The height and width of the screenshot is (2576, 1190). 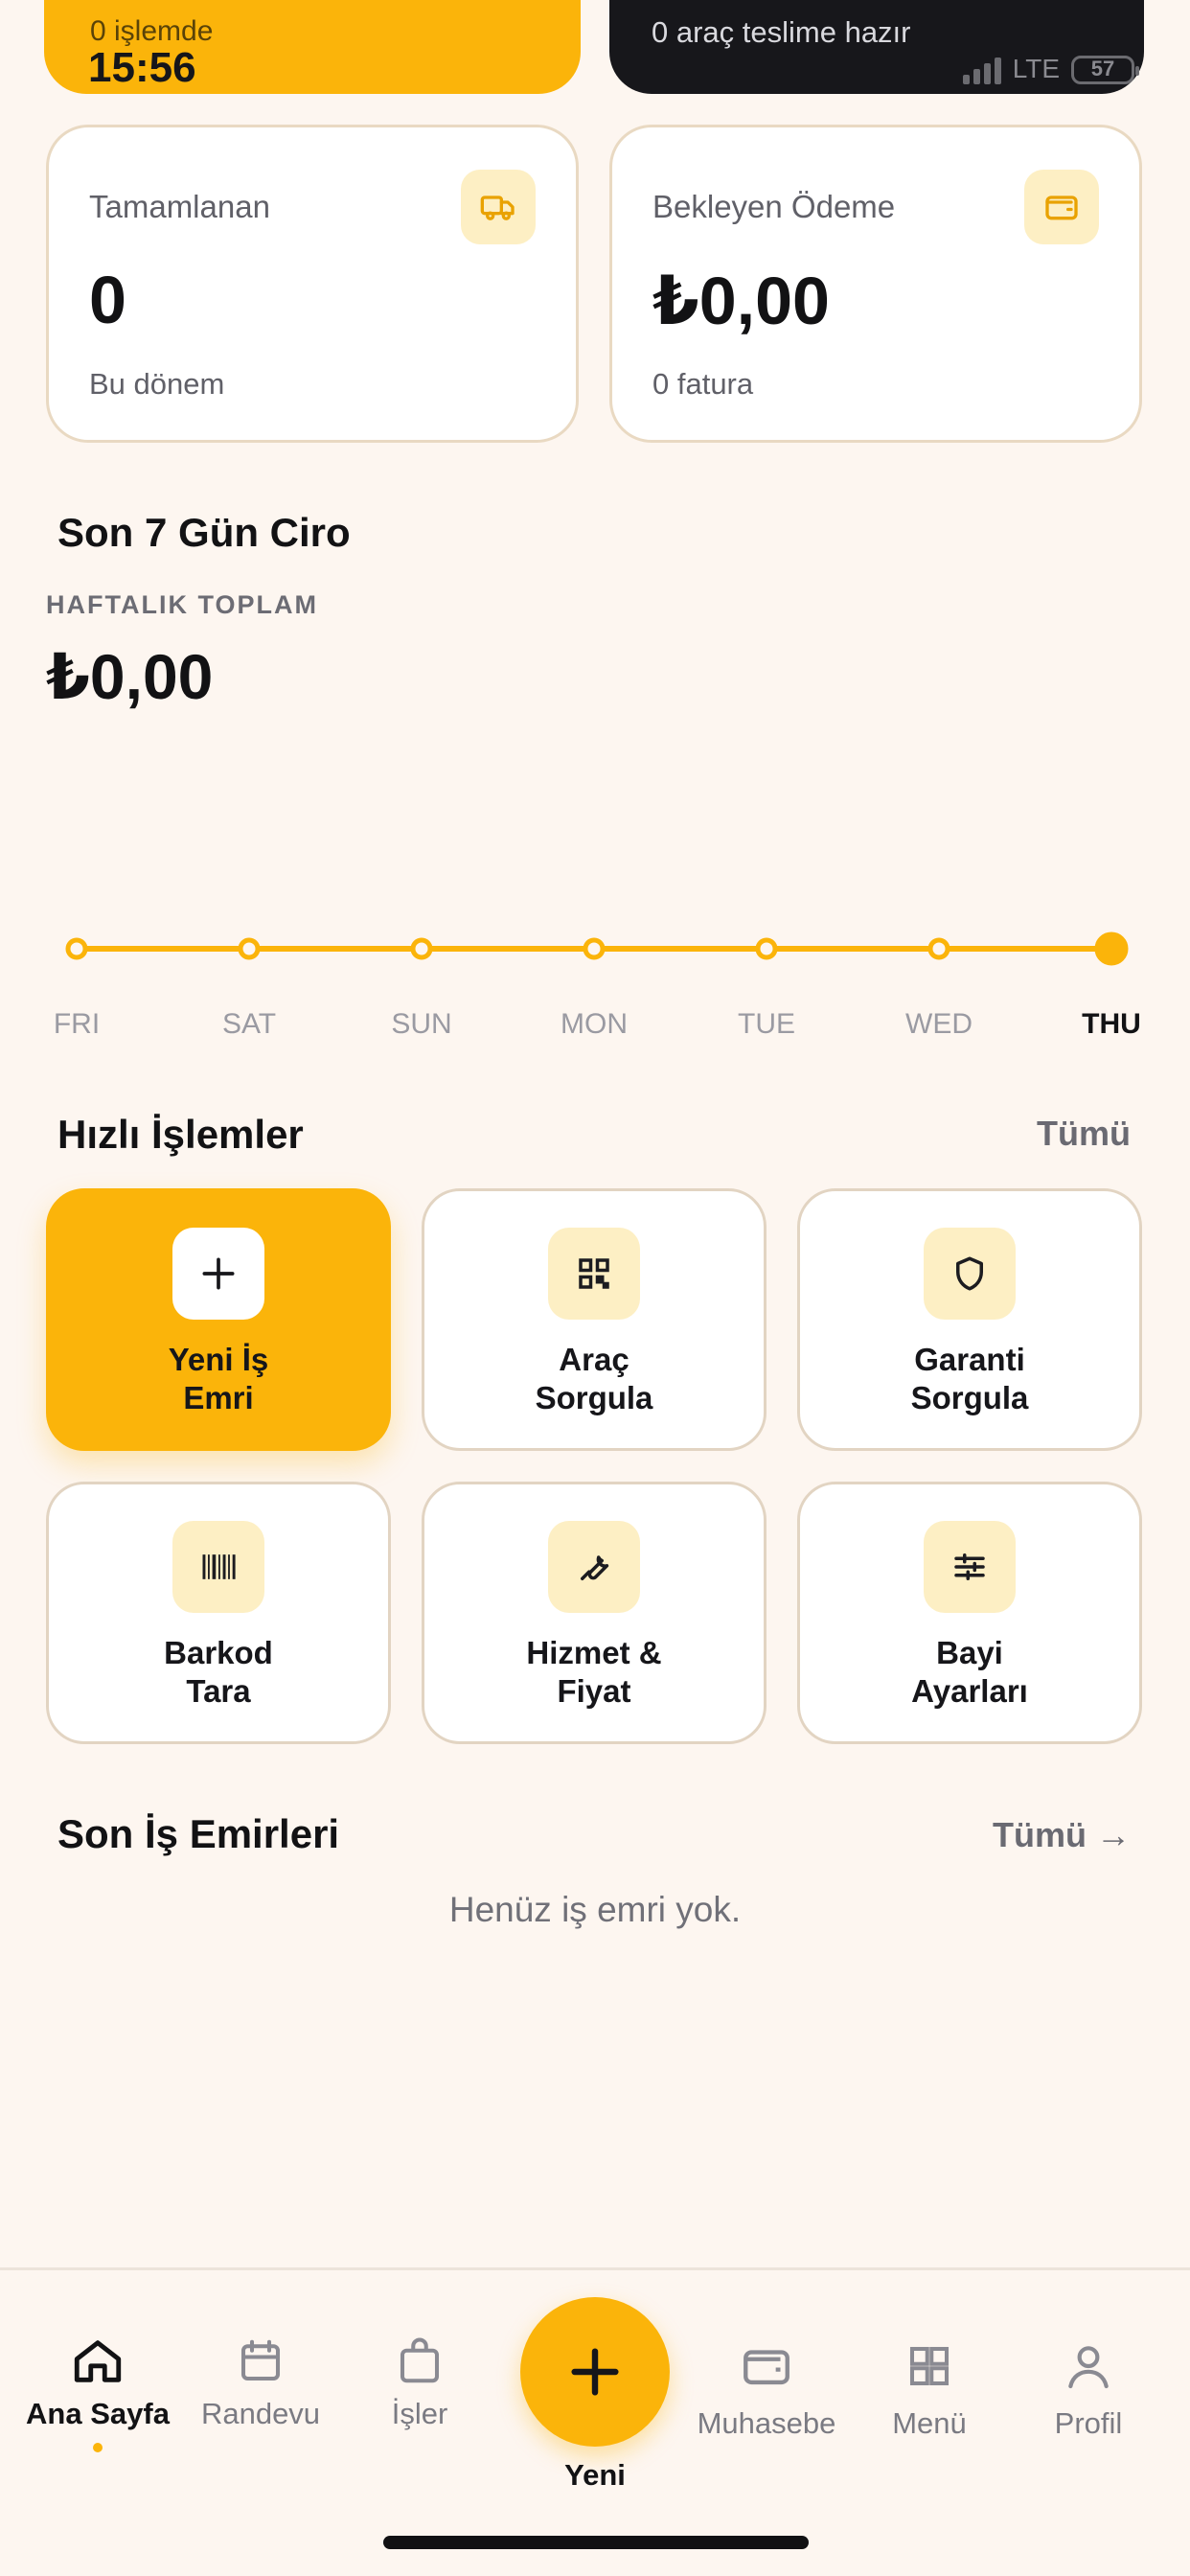 What do you see at coordinates (218, 1567) in the screenshot?
I see `barcode-icon` at bounding box center [218, 1567].